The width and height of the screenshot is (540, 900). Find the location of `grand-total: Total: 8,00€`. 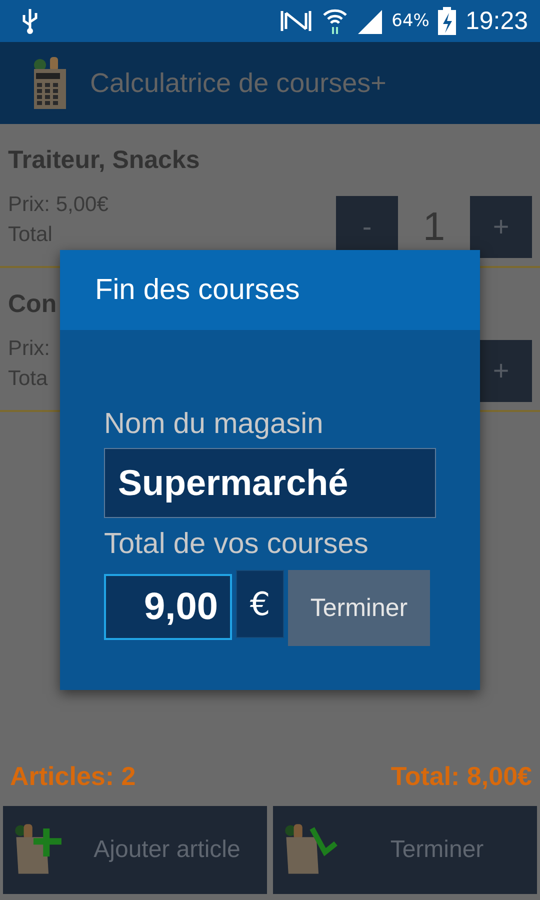

grand-total: Total: 8,00€ is located at coordinates (461, 776).